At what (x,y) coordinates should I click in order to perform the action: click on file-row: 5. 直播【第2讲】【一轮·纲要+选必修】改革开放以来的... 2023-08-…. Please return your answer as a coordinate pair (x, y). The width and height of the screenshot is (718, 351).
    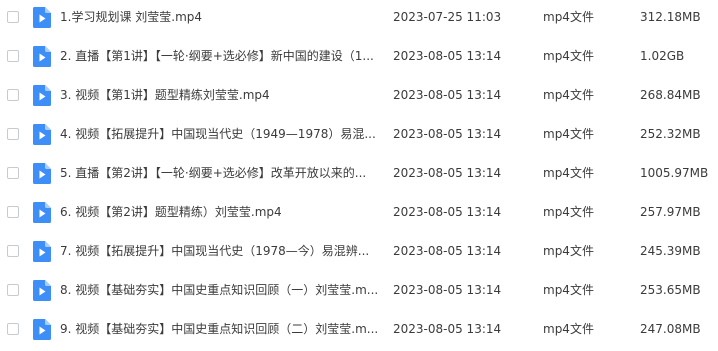
    Looking at the image, I should click on (359, 175).